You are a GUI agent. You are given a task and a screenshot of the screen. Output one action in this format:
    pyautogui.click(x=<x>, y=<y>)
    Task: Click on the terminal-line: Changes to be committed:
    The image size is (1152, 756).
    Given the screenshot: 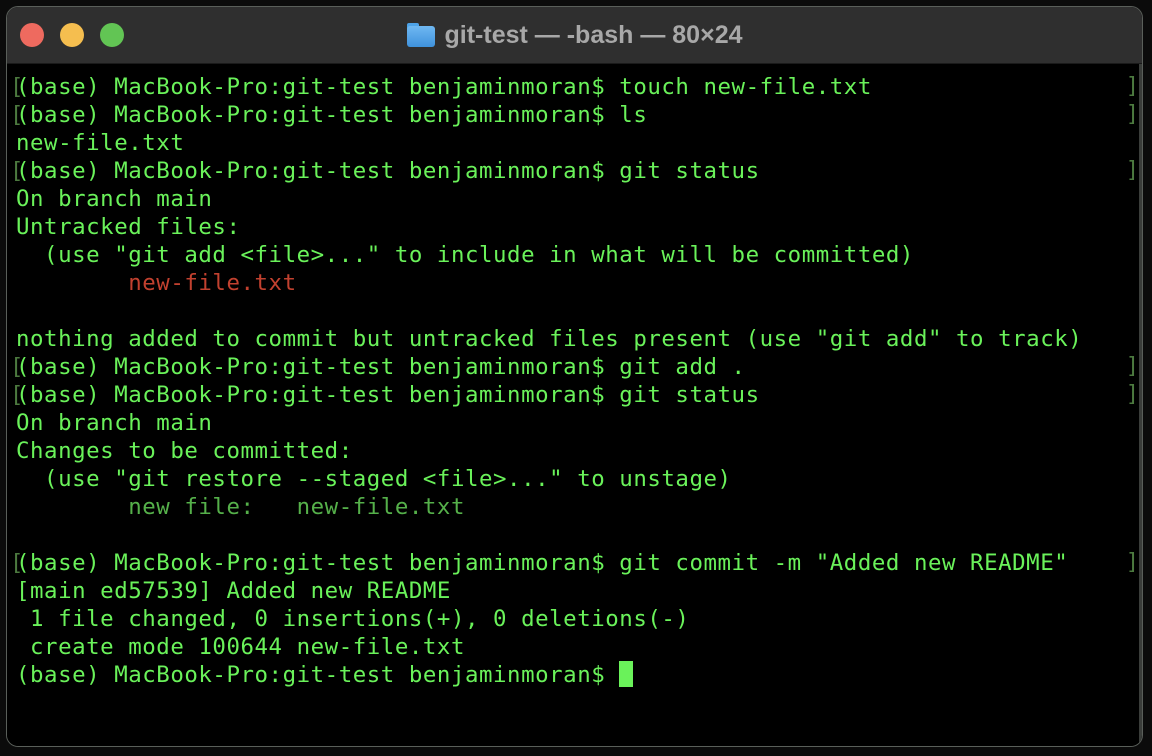 What is the action you would take?
    pyautogui.click(x=184, y=451)
    